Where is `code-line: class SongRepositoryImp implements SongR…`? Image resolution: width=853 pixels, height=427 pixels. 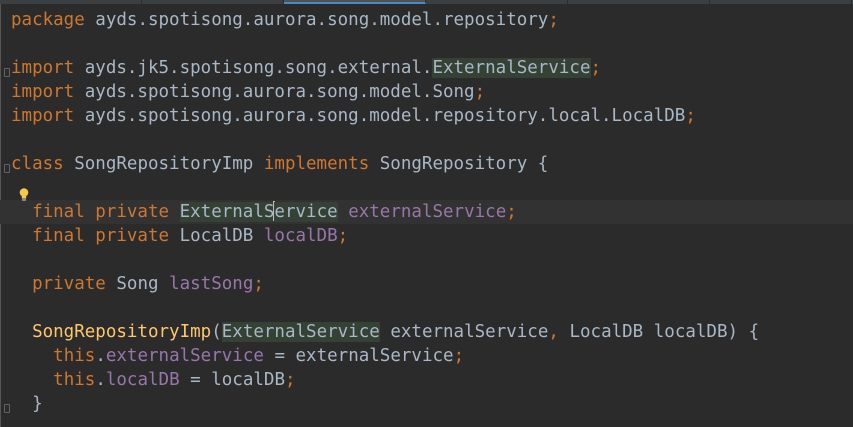
code-line: class SongRepositoryImp implements SongR… is located at coordinates (385, 164).